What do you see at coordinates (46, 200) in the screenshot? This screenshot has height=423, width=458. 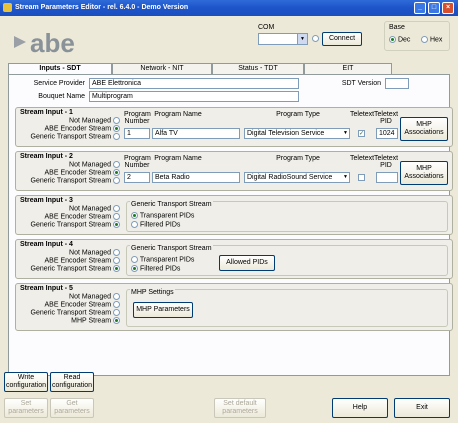 I see `stream-input-3-title: Stream Input - 3` at bounding box center [46, 200].